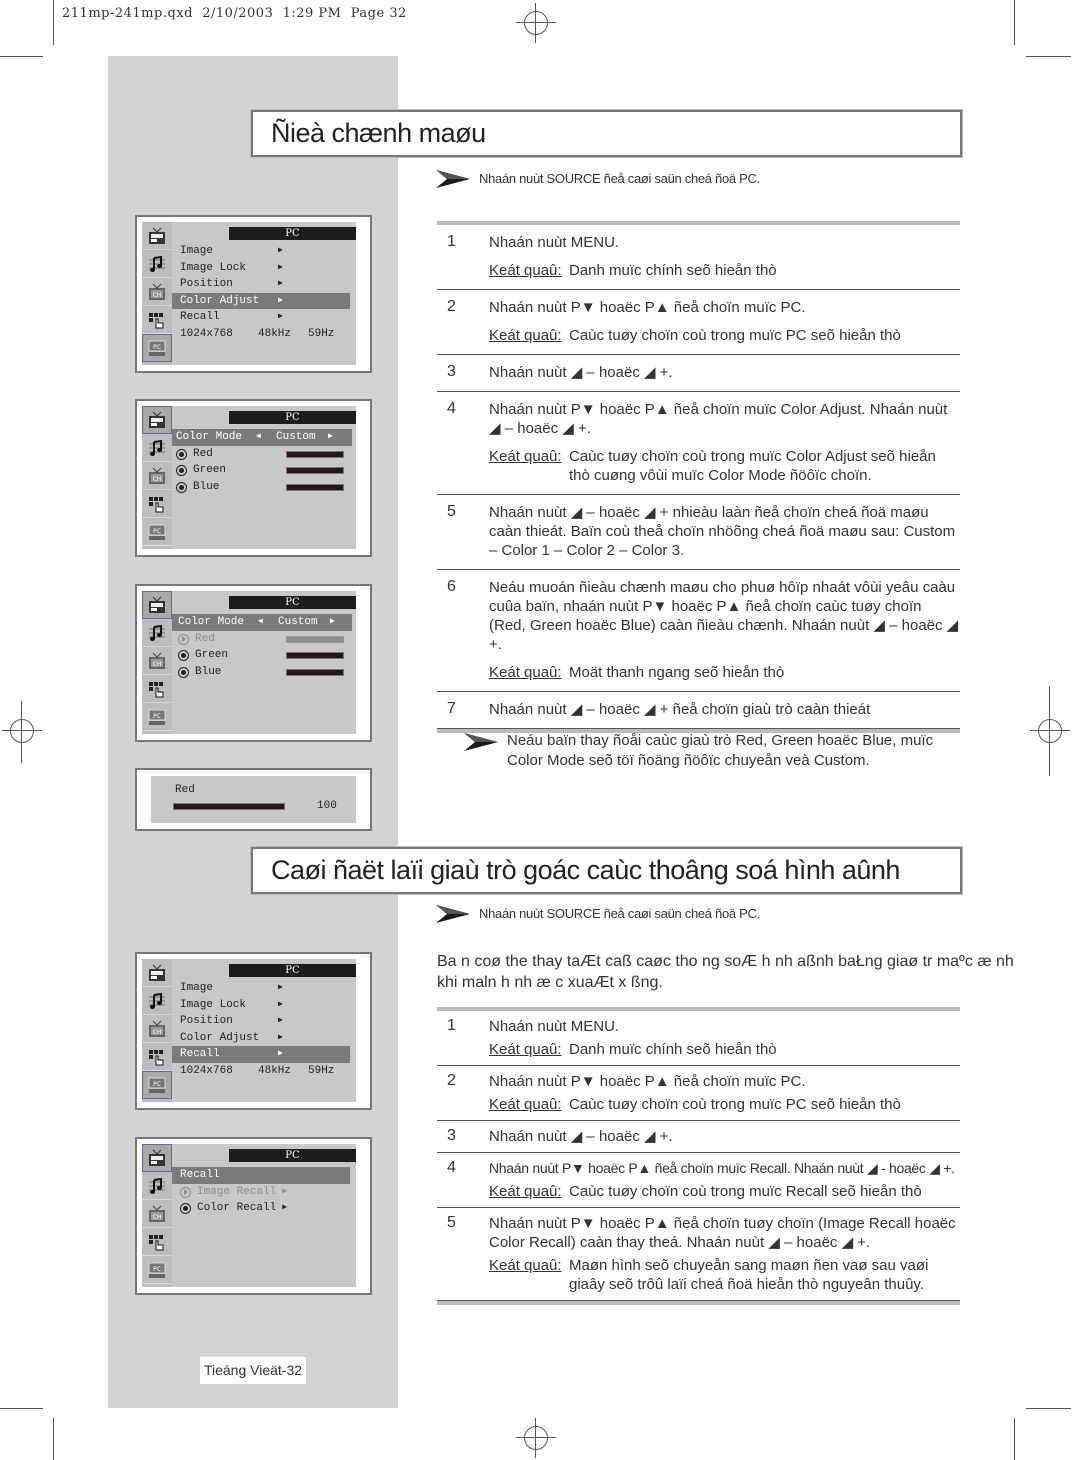  Describe the element at coordinates (185, 1192) in the screenshot. I see `play-radio-icon` at that location.